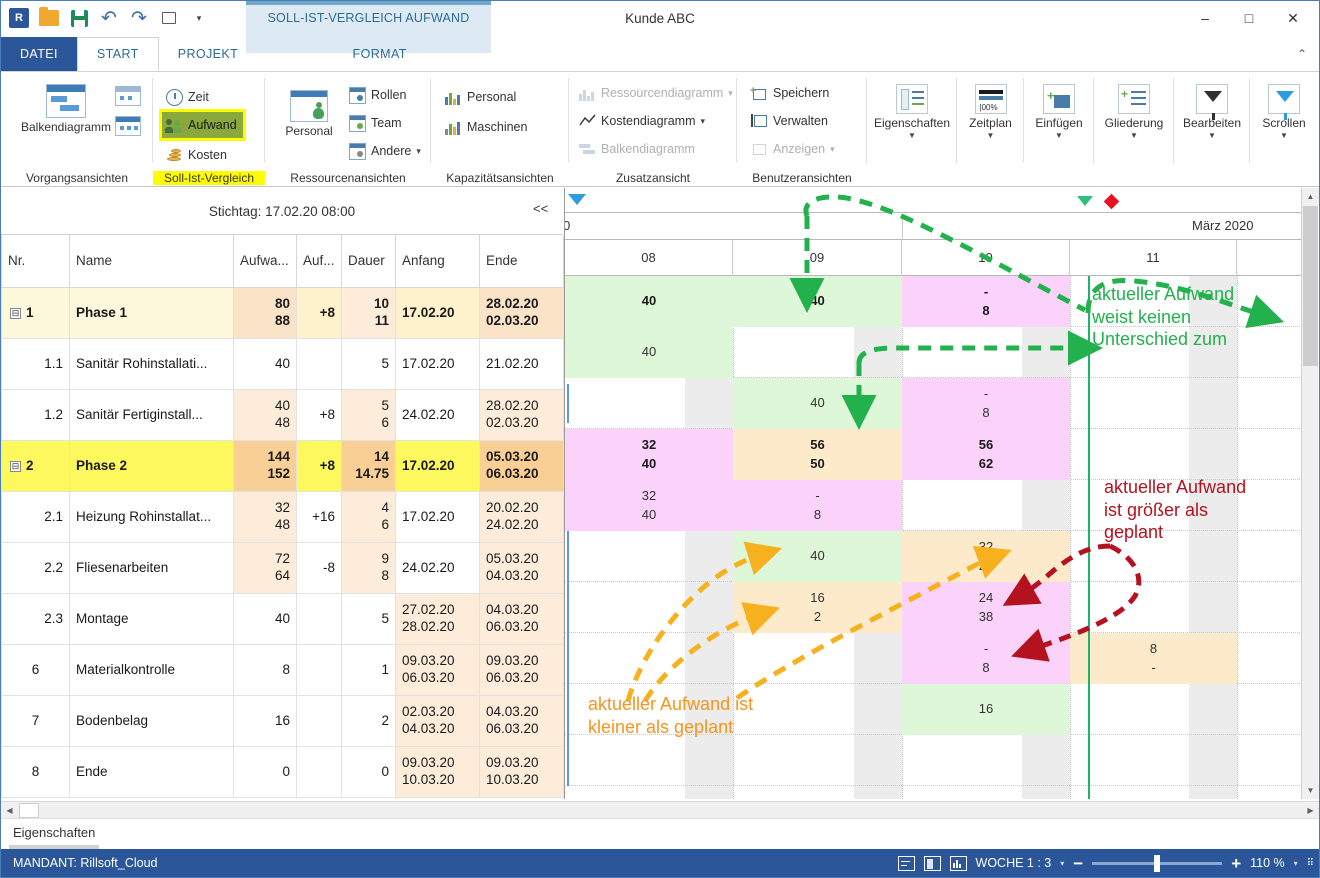 This screenshot has height=878, width=1320. What do you see at coordinates (29, 810) in the screenshot?
I see `hscroll-thumb` at bounding box center [29, 810].